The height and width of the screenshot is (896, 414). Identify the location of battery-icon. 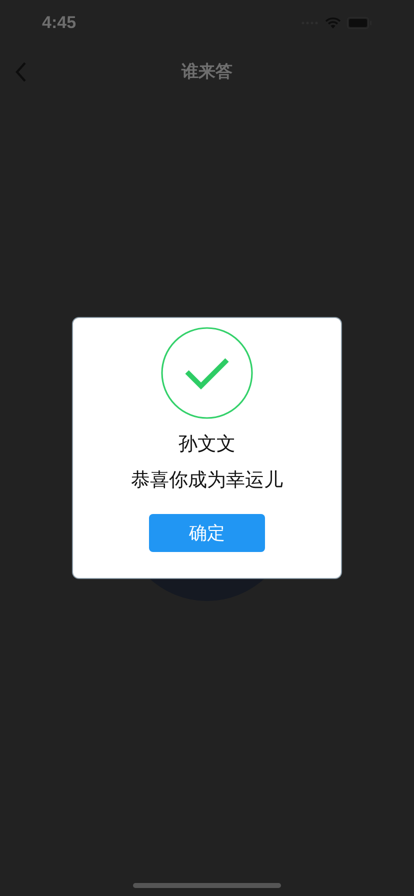
(359, 23).